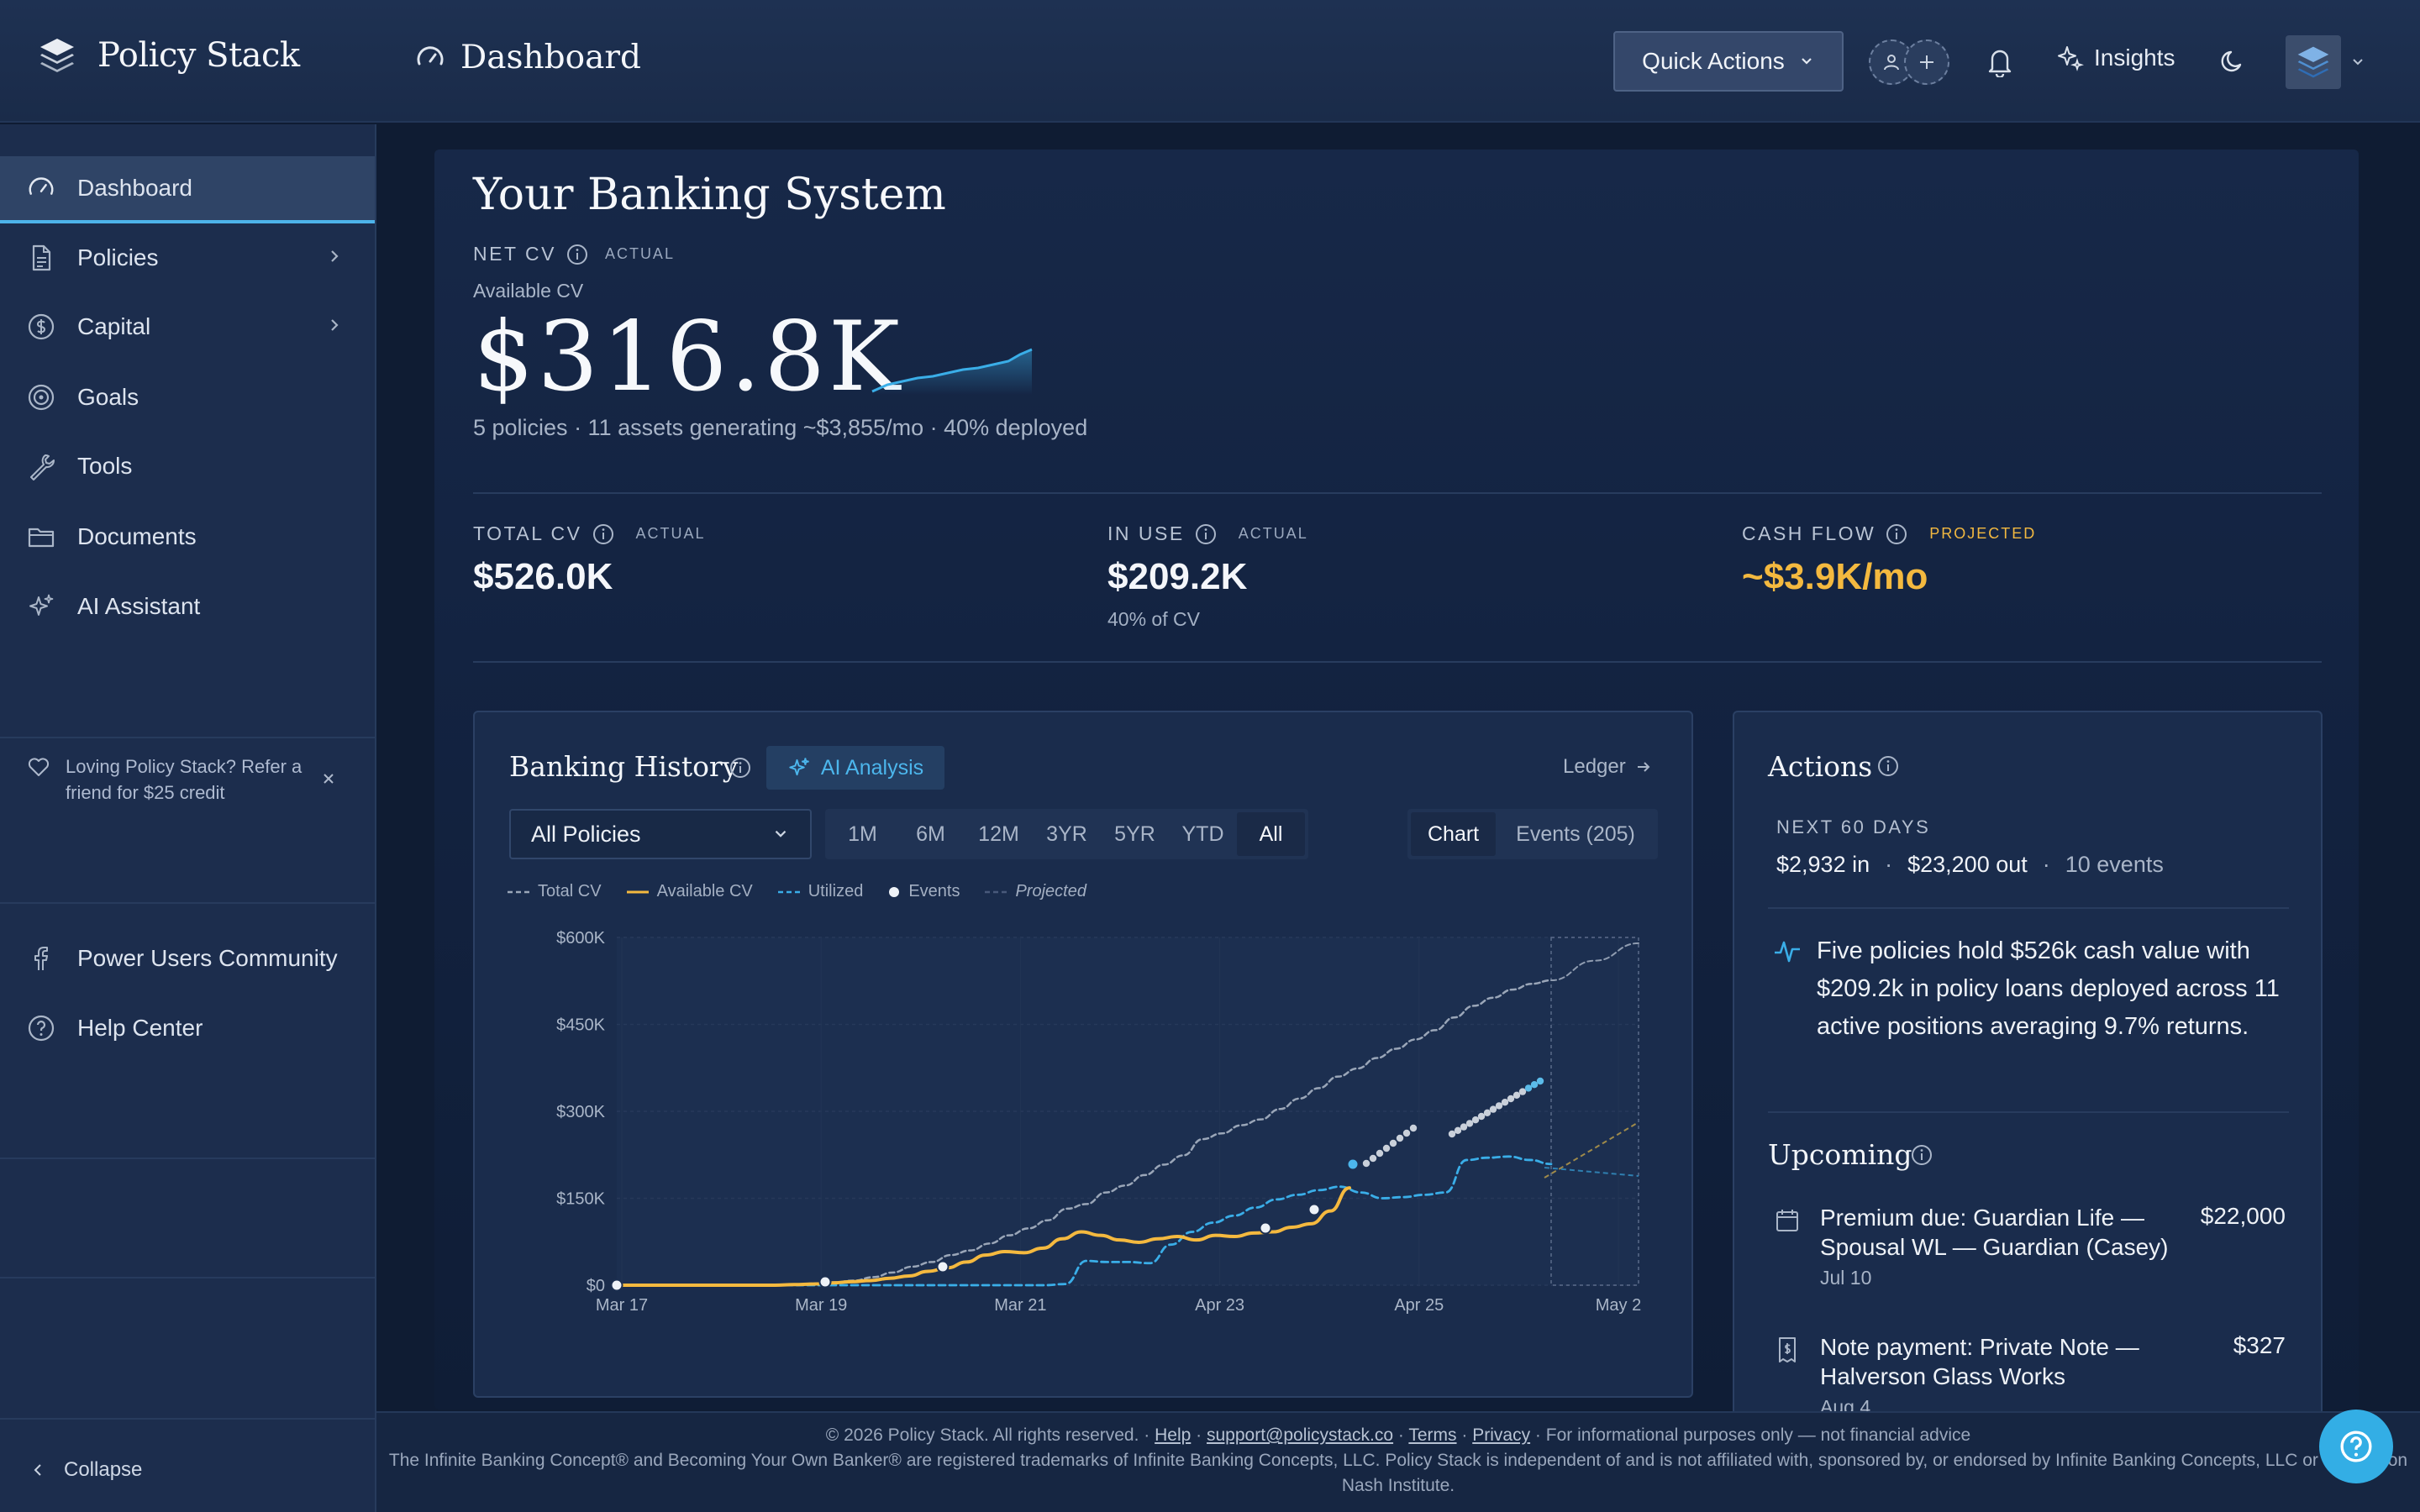  I want to click on help-chat-button, so click(2356, 1446).